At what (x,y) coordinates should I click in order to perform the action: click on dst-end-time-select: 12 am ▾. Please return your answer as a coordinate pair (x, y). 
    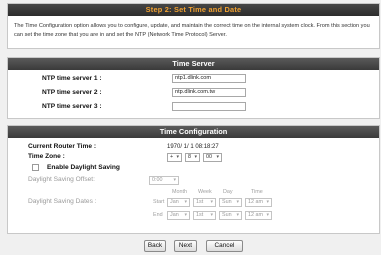
    Looking at the image, I should click on (258, 215).